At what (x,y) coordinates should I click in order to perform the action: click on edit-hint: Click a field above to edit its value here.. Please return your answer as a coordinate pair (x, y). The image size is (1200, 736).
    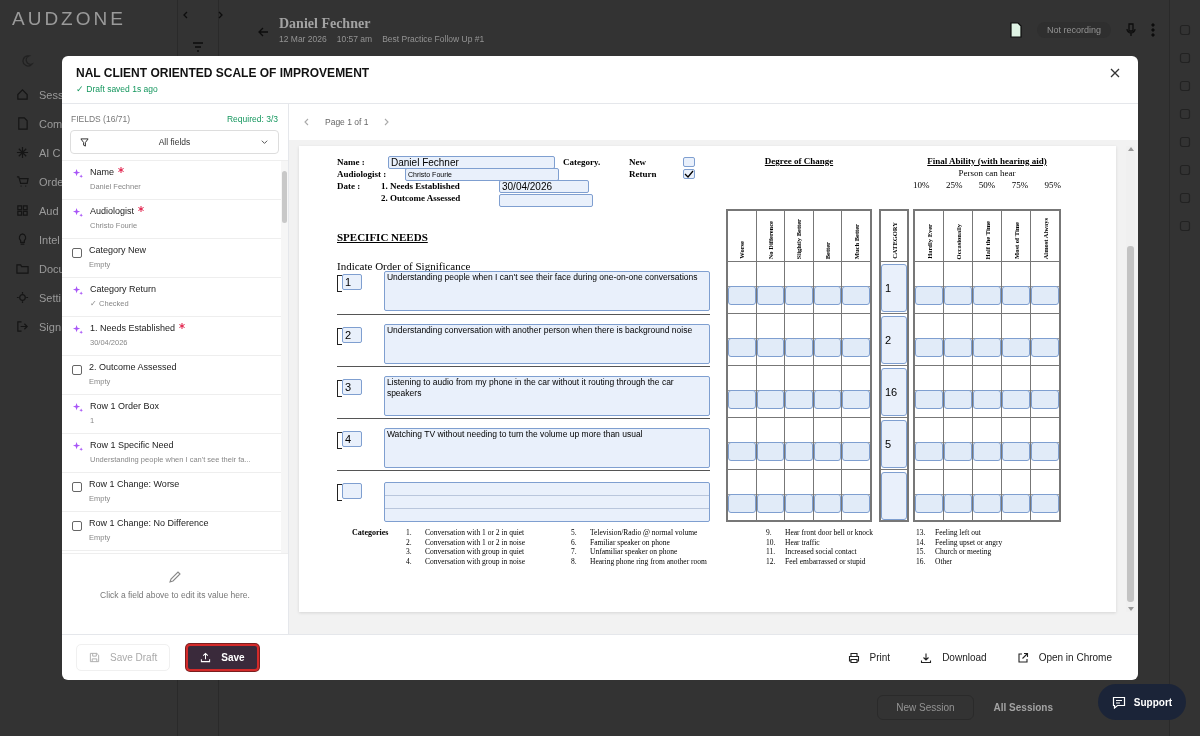
    Looking at the image, I should click on (175, 595).